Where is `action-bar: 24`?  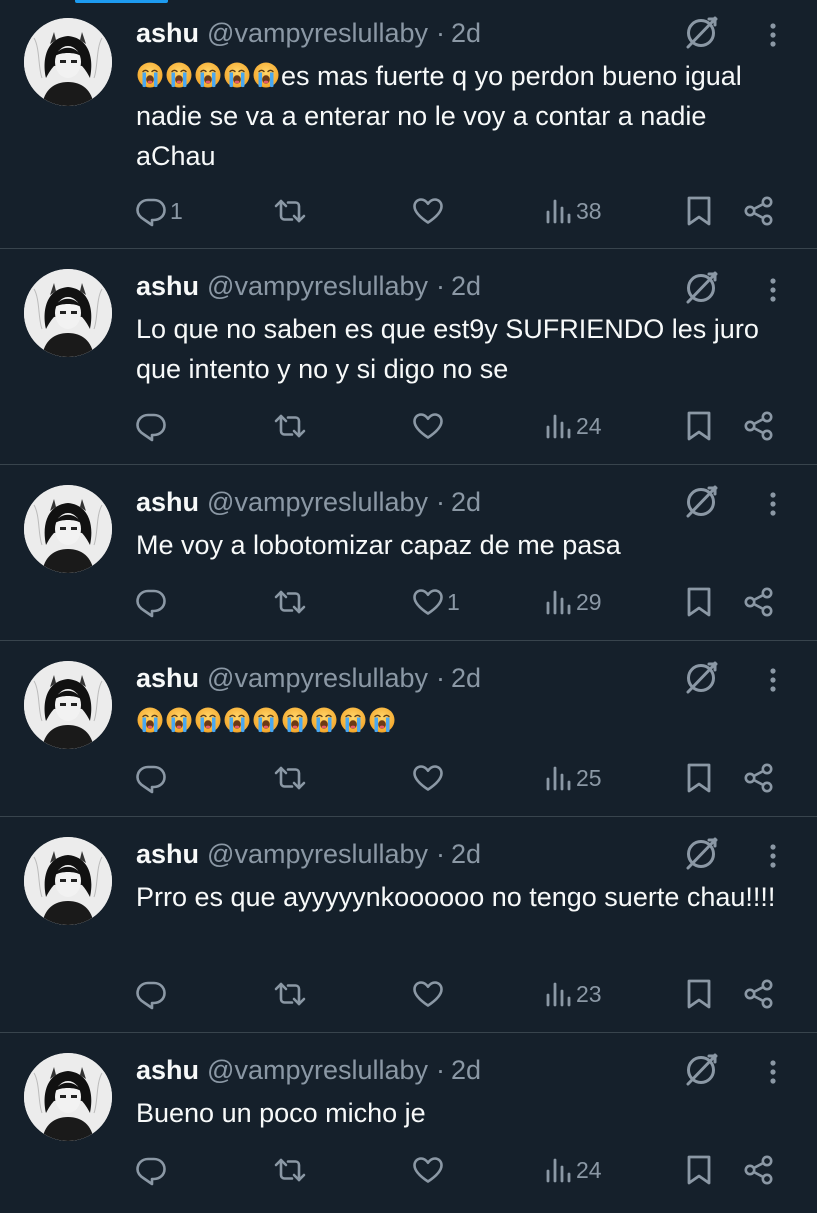 action-bar: 24 is located at coordinates (408, 426).